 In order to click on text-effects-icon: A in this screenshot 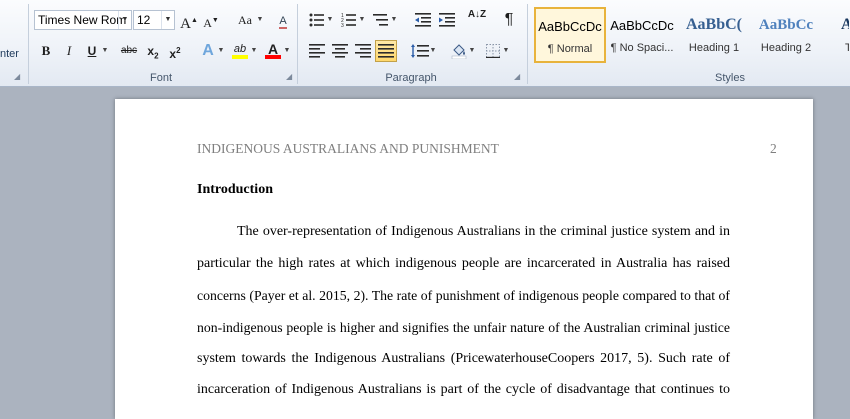, I will do `click(208, 50)`.